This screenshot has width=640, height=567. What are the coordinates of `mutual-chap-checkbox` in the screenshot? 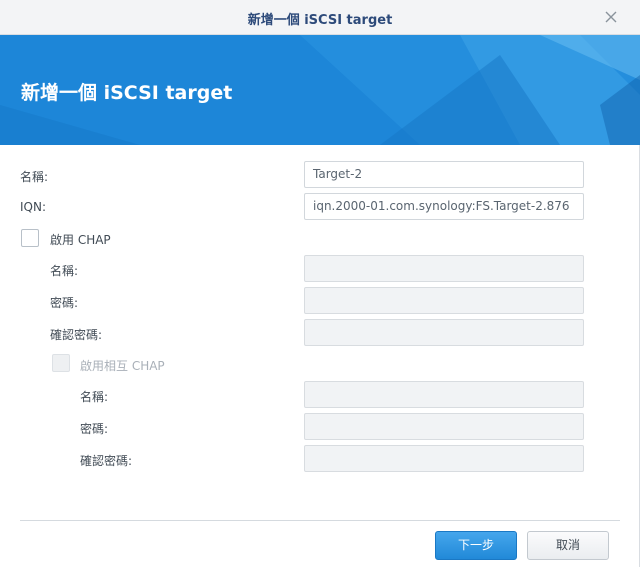 It's located at (61, 363).